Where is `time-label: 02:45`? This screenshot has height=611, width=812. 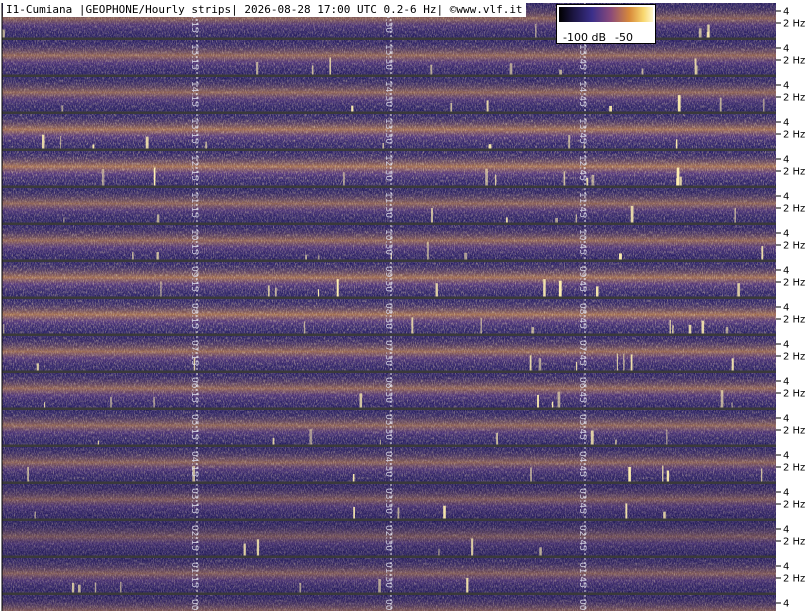 time-label: 02:45 is located at coordinates (582, 538).